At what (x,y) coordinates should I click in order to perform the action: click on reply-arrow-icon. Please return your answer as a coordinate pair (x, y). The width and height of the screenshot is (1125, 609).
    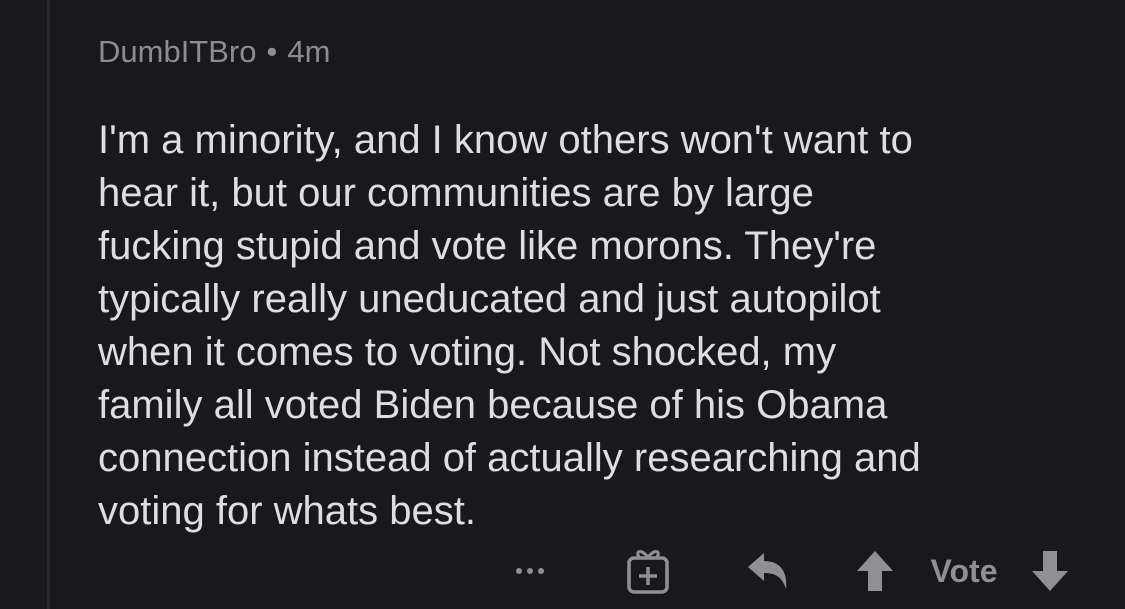
    Looking at the image, I should click on (767, 571).